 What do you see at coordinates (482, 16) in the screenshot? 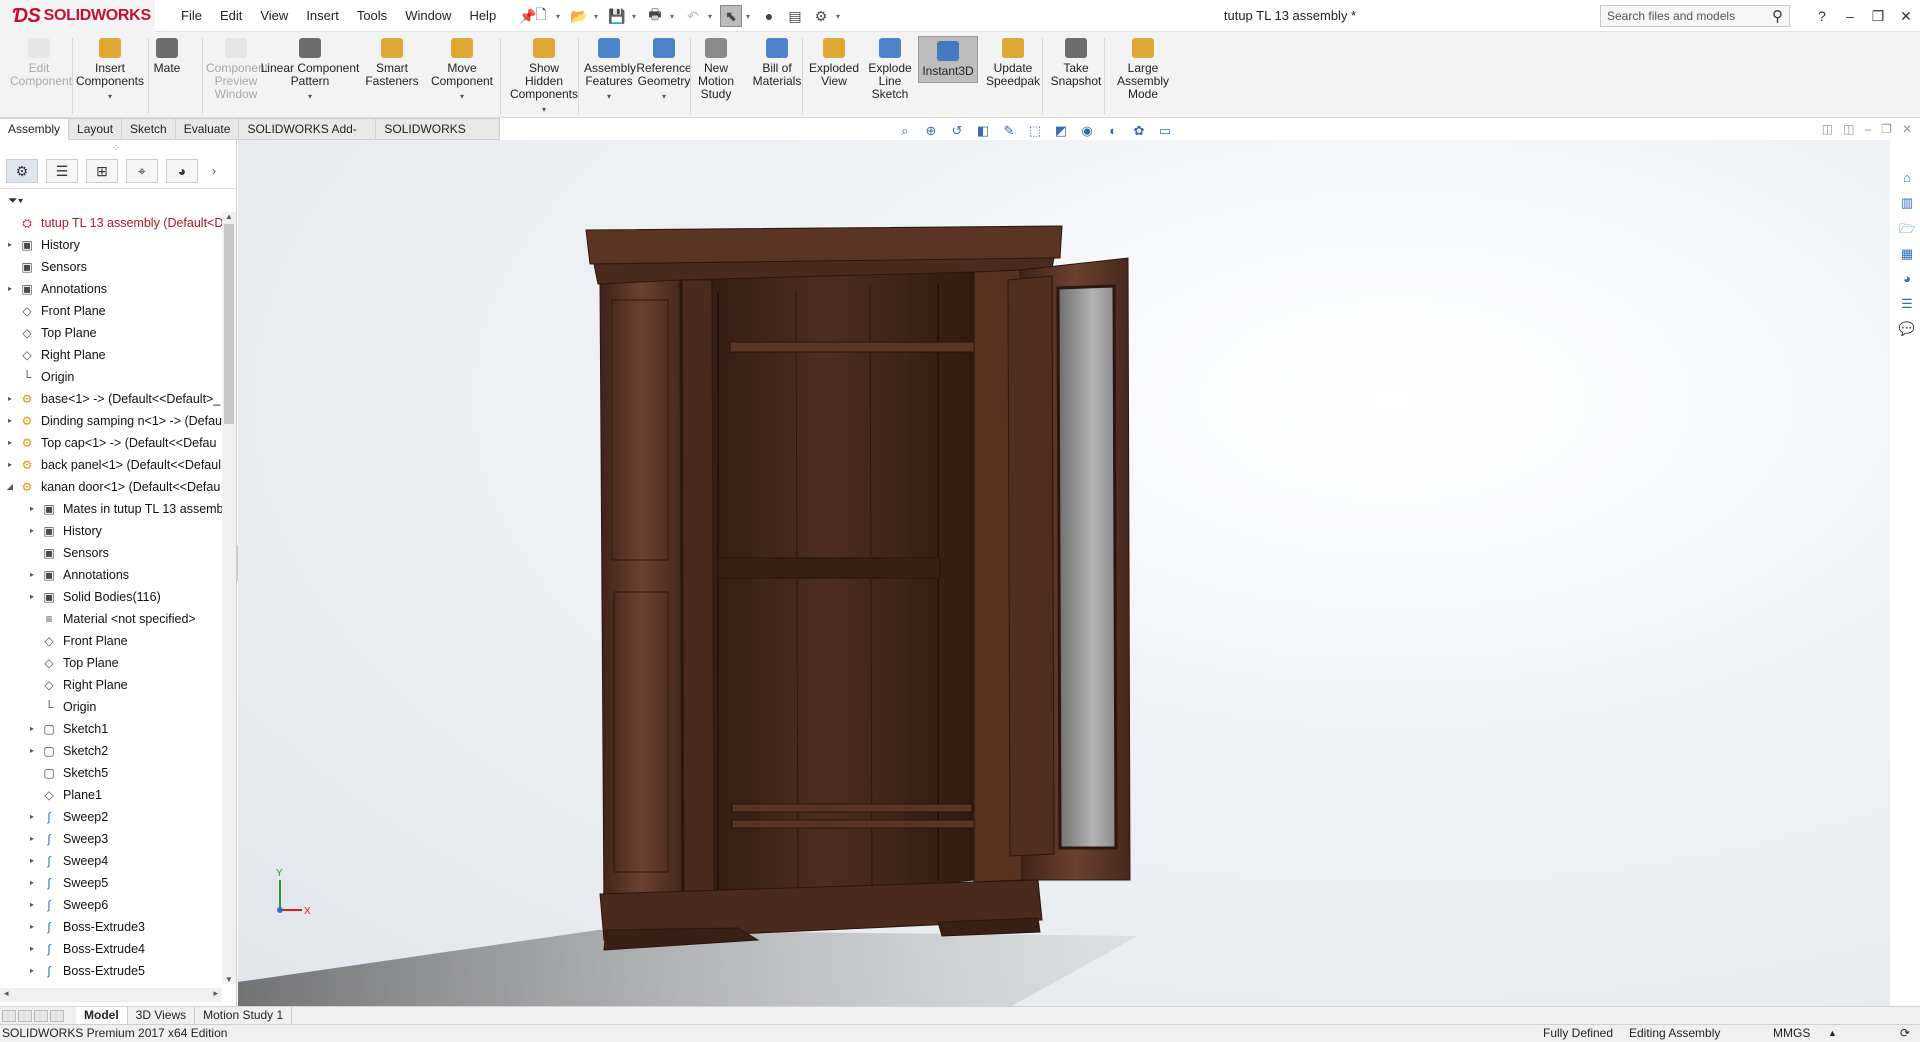
I see `menu-help: Help` at bounding box center [482, 16].